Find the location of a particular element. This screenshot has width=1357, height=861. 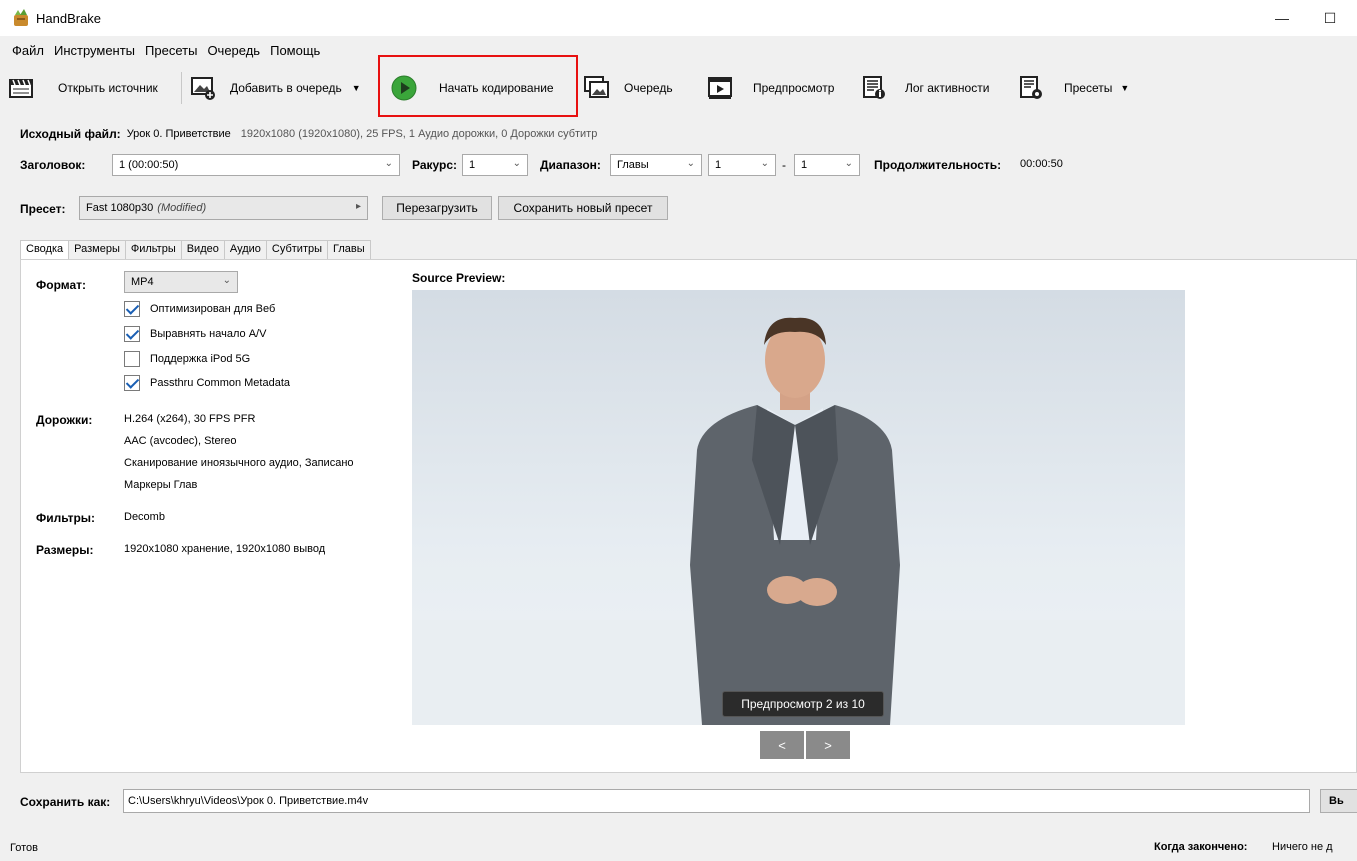

title-select: 1 (00:00:50) ⌄ is located at coordinates (256, 165).